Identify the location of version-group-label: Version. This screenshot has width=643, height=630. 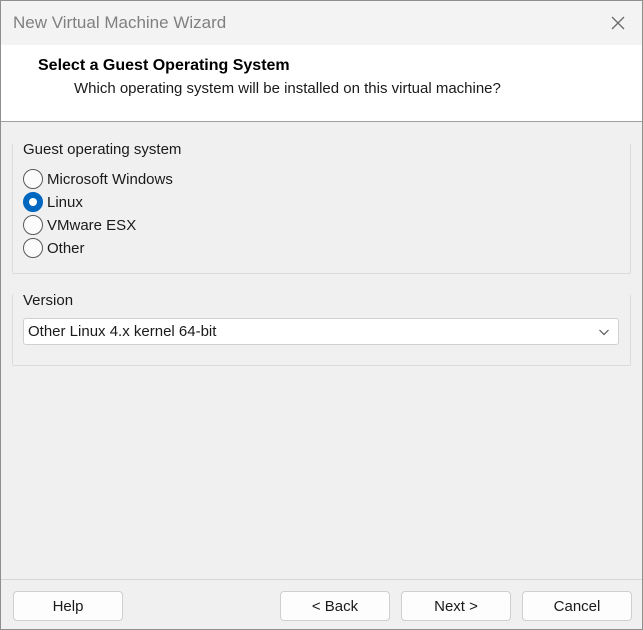
(48, 300).